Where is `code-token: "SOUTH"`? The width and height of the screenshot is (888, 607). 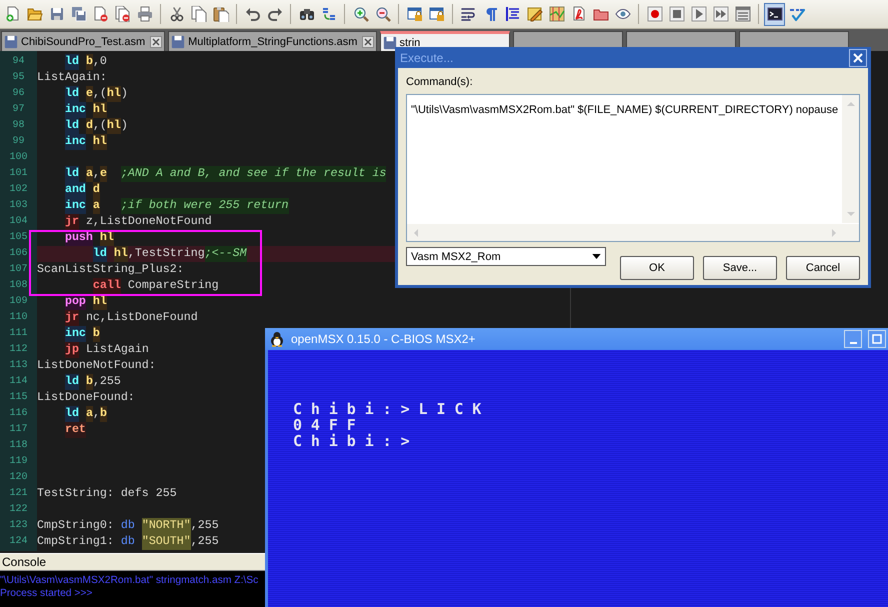 code-token: "SOUTH" is located at coordinates (166, 542).